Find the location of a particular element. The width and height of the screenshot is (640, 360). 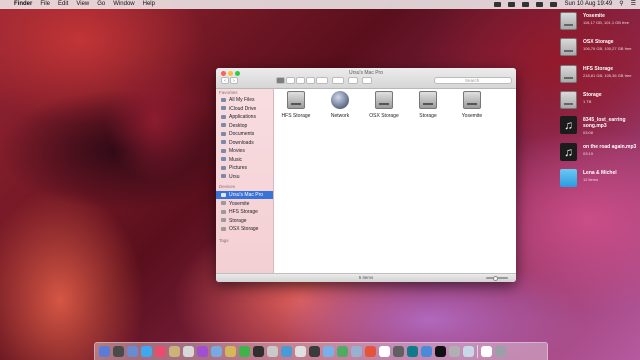

menu-file: File is located at coordinates (45, 4).